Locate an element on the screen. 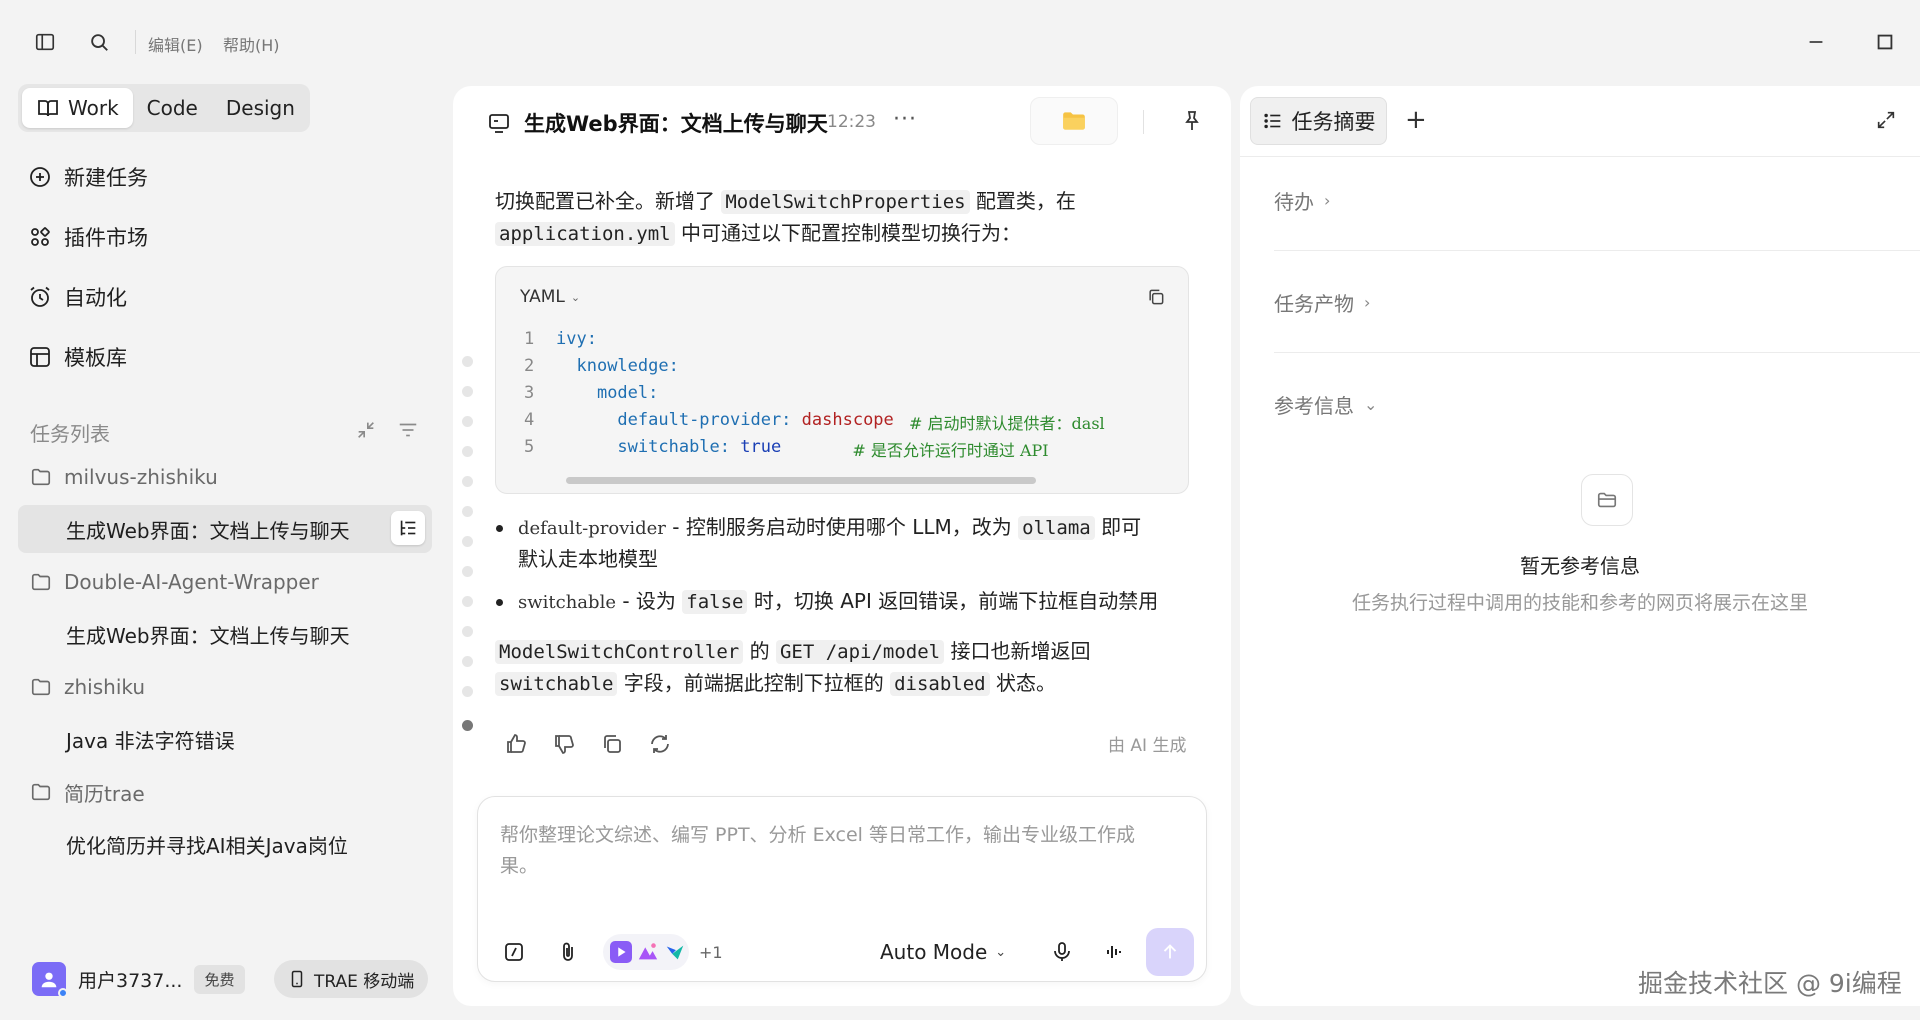  voice-wave-icon is located at coordinates (1114, 952).